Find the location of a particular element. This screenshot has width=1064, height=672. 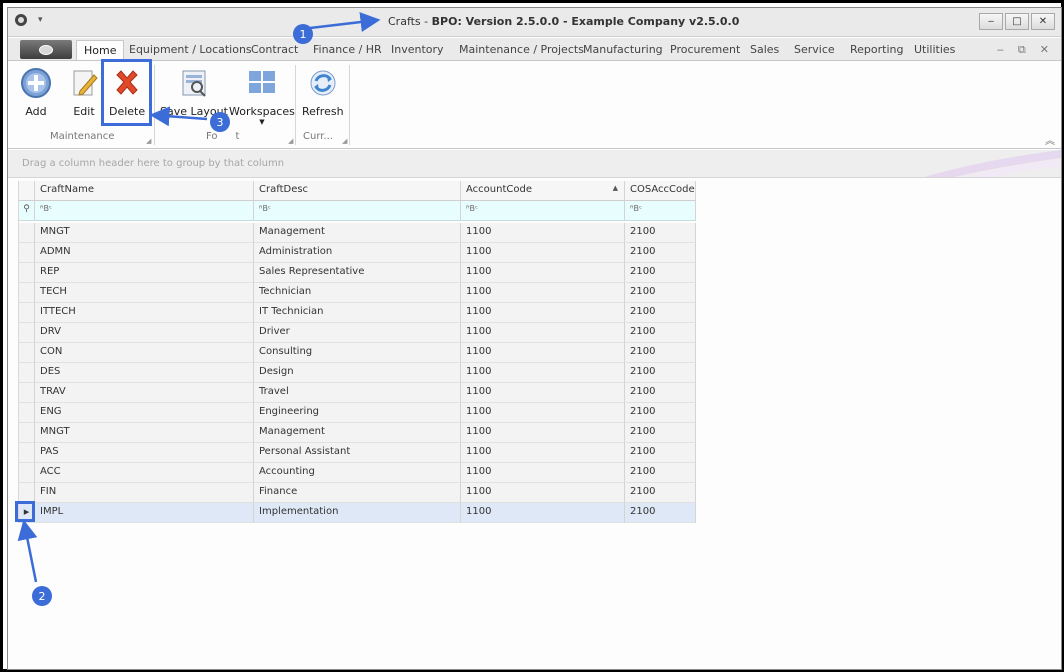

tab-maintenance-projects: Maintenance / Projects is located at coordinates (521, 49).